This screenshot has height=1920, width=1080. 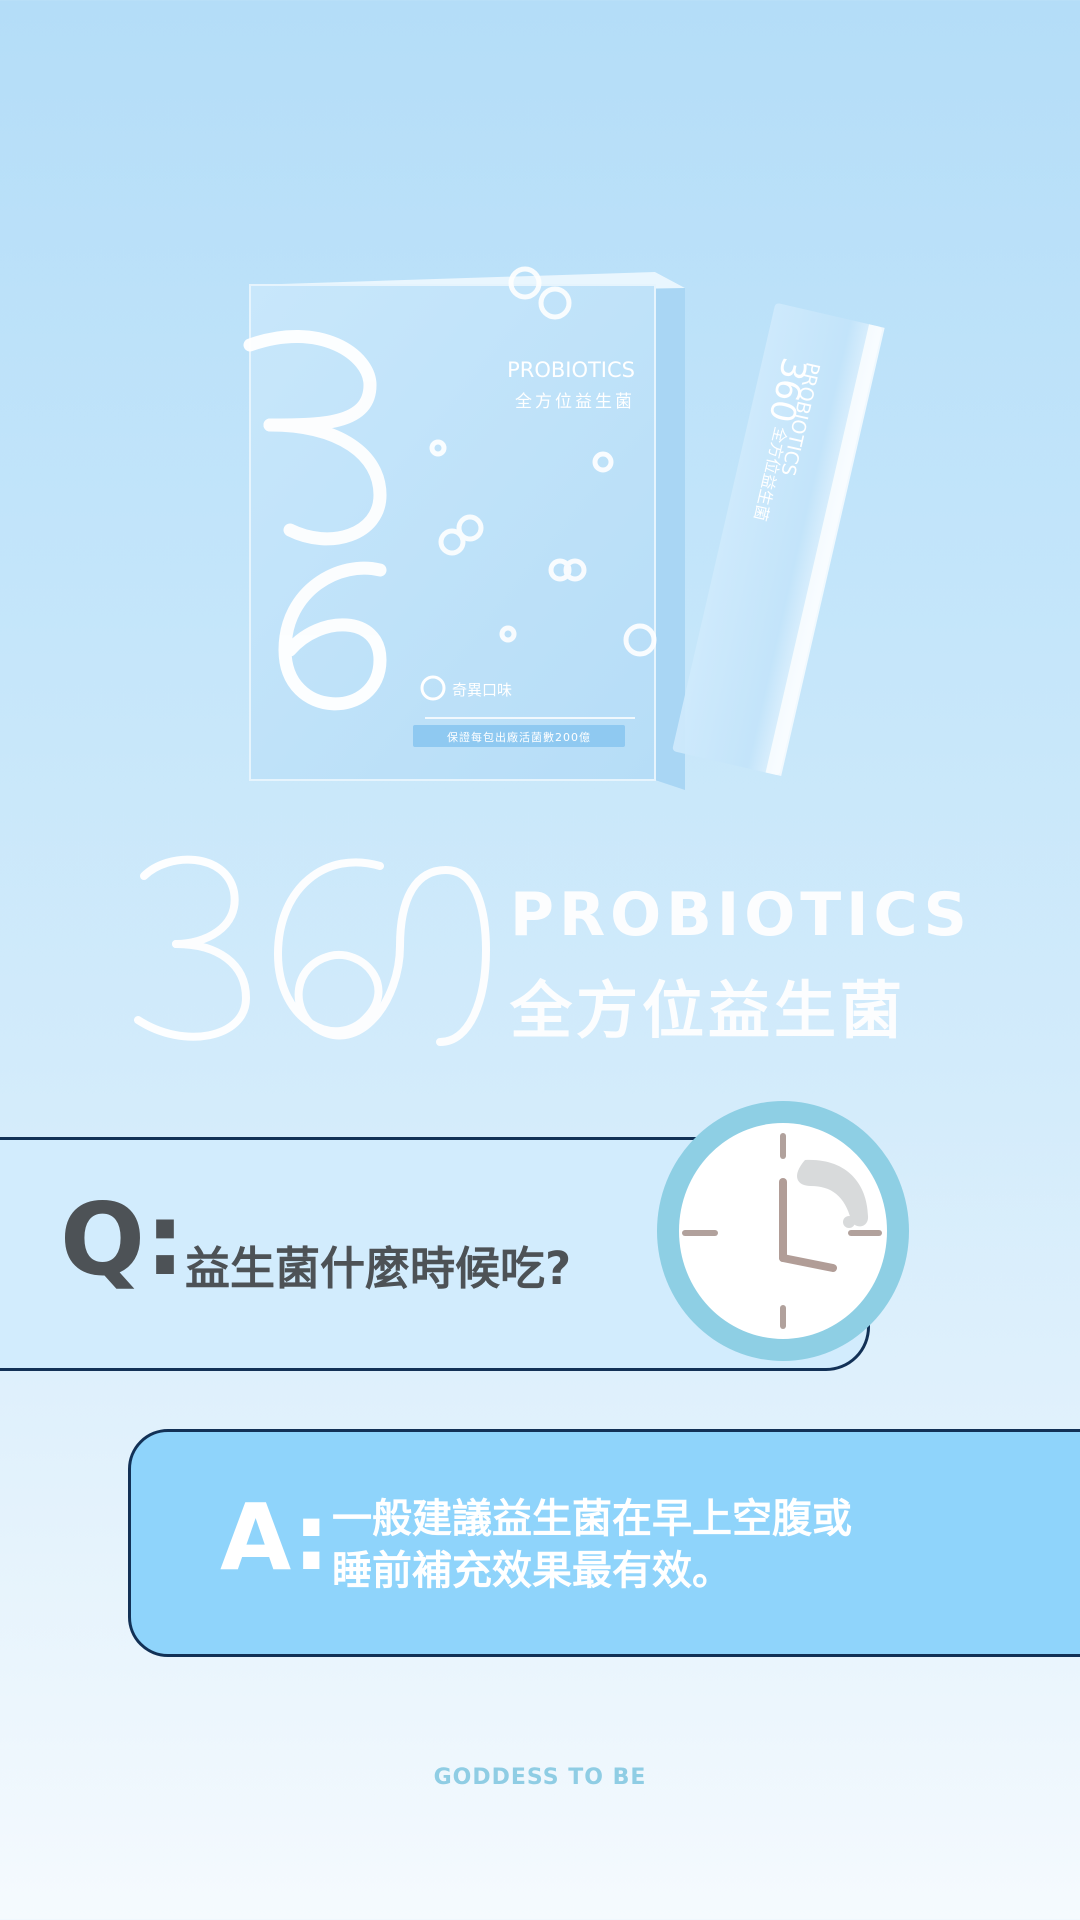 I want to click on hero-360-logo, so click(x=312, y=950).